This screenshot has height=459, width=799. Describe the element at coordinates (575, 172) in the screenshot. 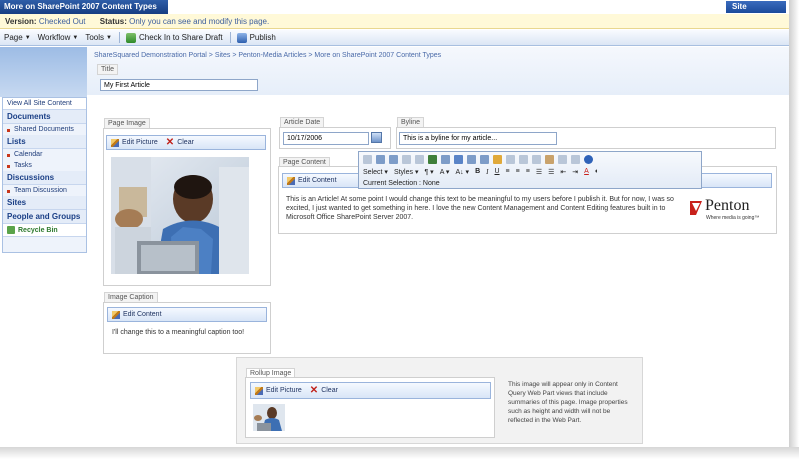

I see `indent-icon: ⇥` at that location.